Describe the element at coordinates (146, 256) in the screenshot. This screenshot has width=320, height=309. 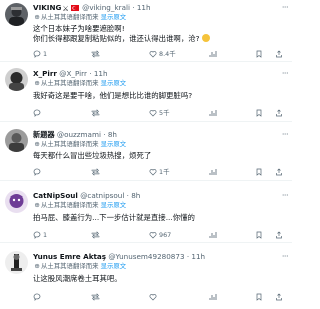
I see `handle: @Yunusem49280873` at that location.